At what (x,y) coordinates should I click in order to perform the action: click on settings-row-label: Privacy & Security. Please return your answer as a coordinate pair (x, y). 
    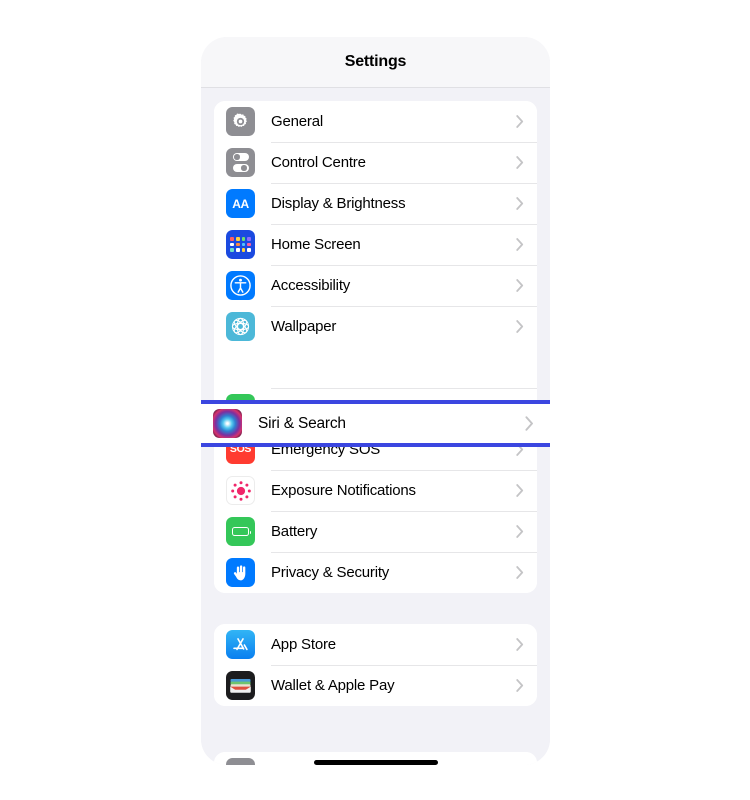
    Looking at the image, I should click on (330, 572).